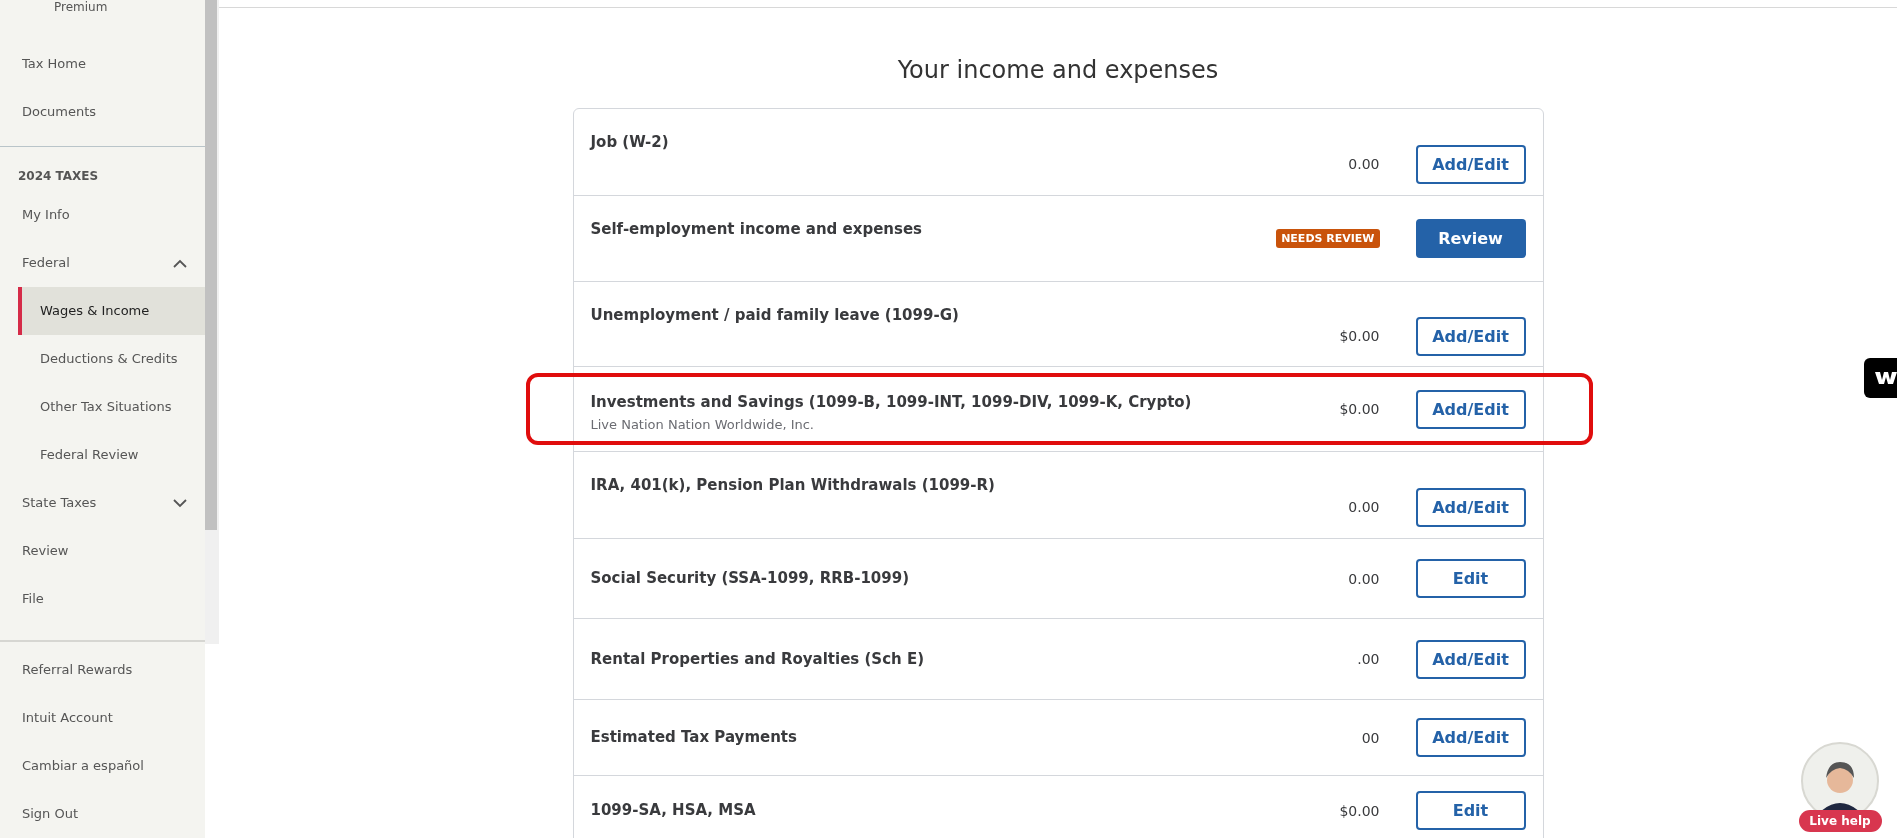  I want to click on row-title: 1099-SA, HSA, MSA, so click(673, 810).